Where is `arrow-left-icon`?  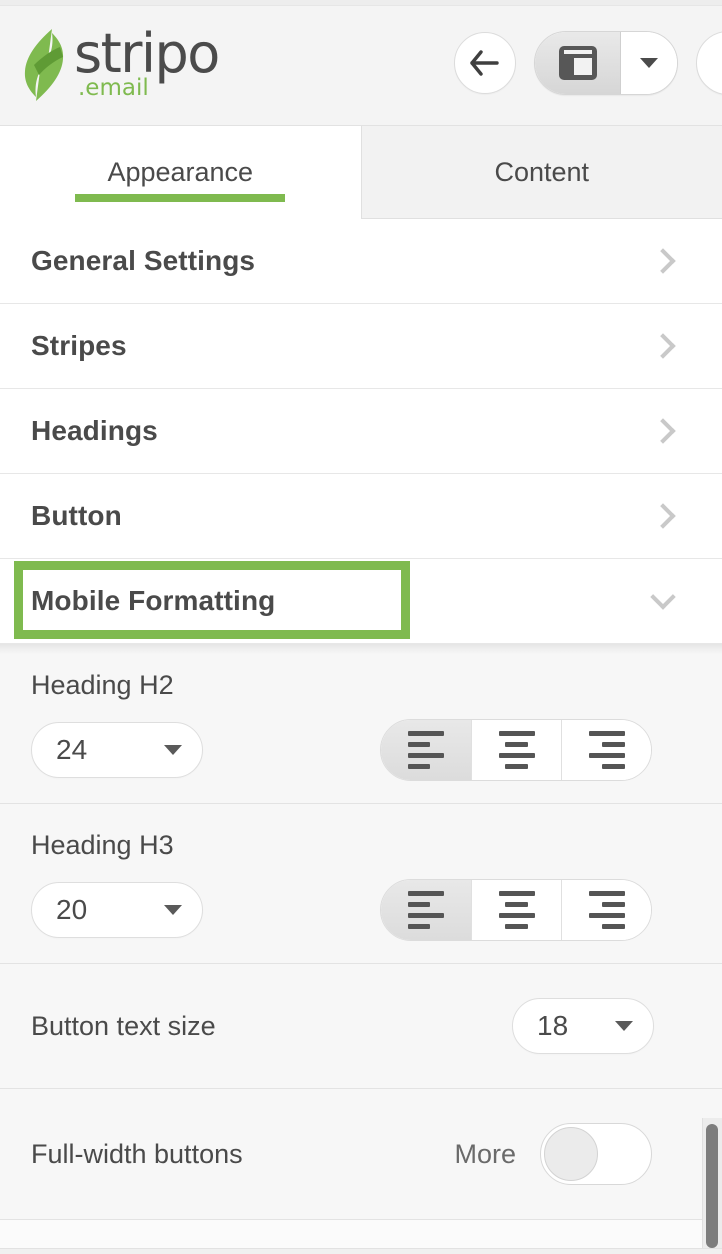
arrow-left-icon is located at coordinates (484, 62).